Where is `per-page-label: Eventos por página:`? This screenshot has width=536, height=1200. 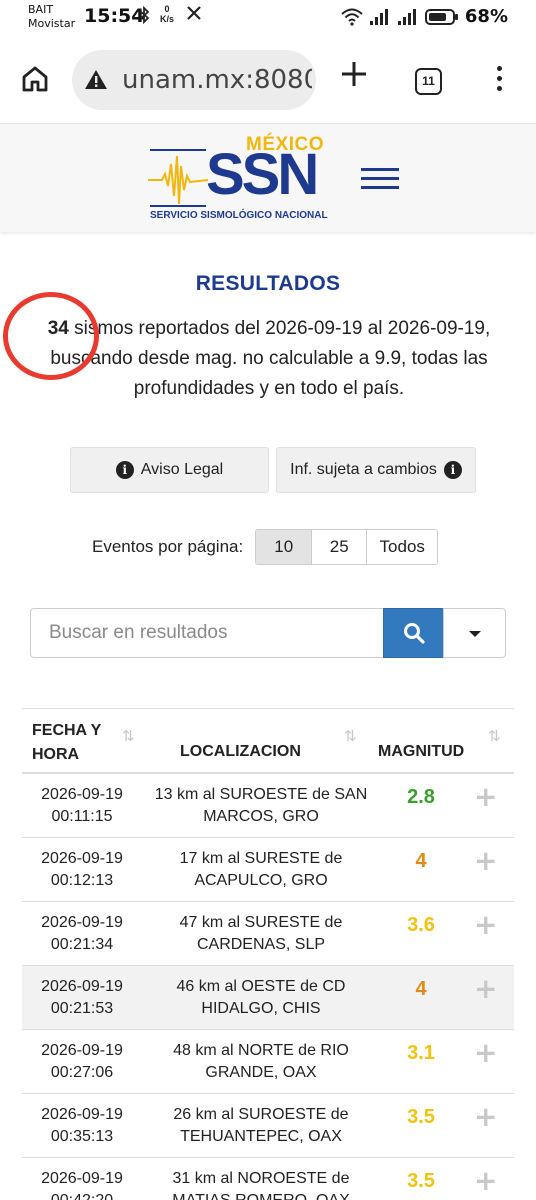 per-page-label: Eventos por página: is located at coordinates (168, 546).